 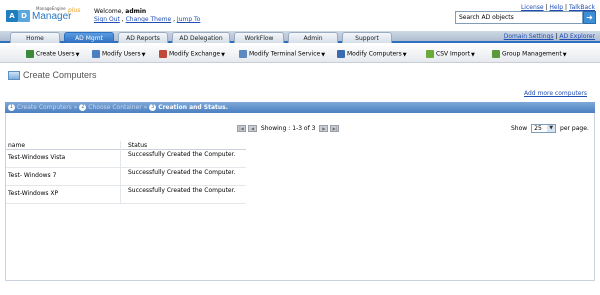 What do you see at coordinates (282, 54) in the screenshot?
I see `menu-modify-terminal-service: Modify Terminal Service▼` at bounding box center [282, 54].